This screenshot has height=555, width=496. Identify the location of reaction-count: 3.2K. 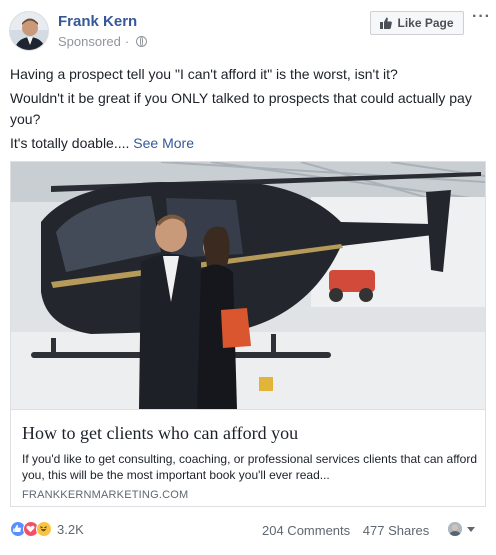
(70, 529).